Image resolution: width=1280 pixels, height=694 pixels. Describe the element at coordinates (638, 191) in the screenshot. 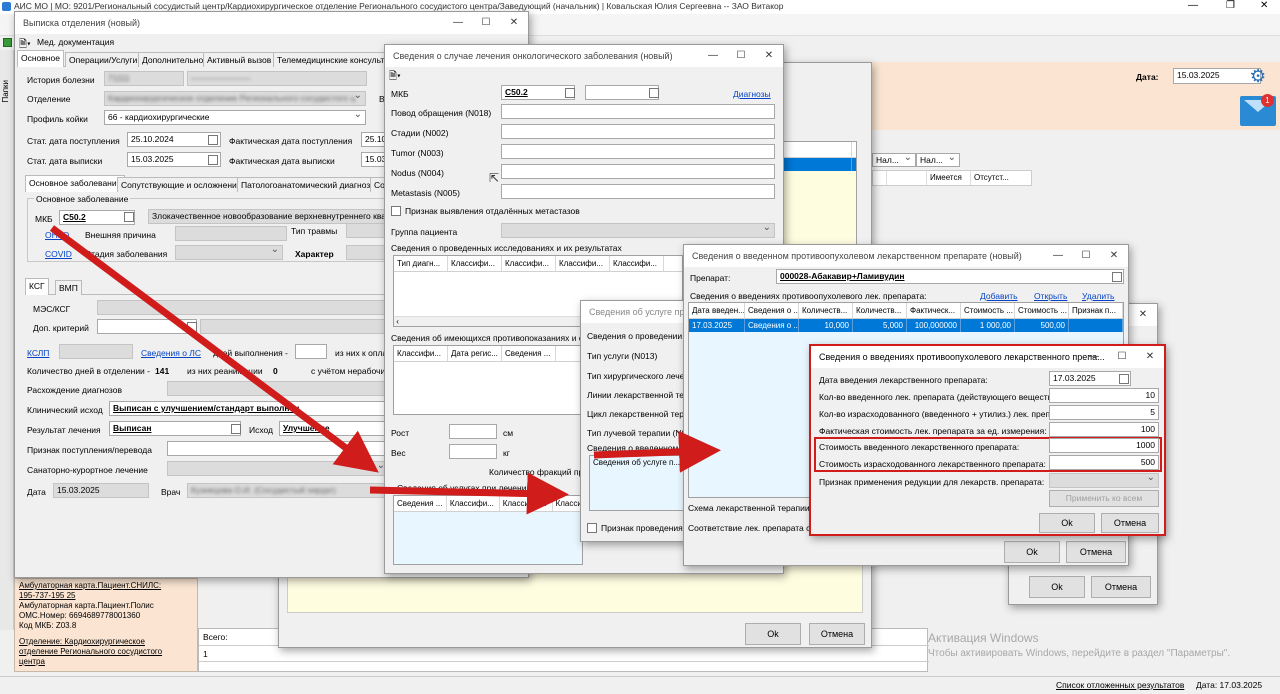

I see `metastasis-field` at that location.